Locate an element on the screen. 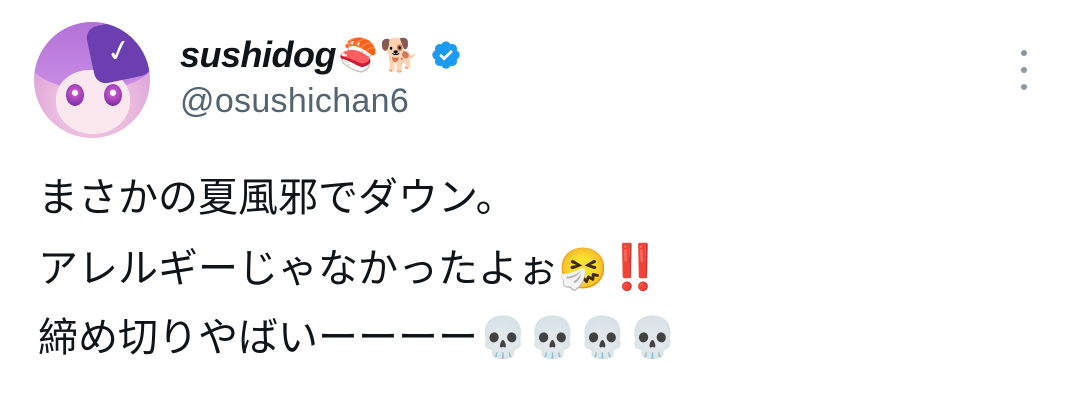 This screenshot has height=410, width=1080. handle: @osushichan6 is located at coordinates (294, 101).